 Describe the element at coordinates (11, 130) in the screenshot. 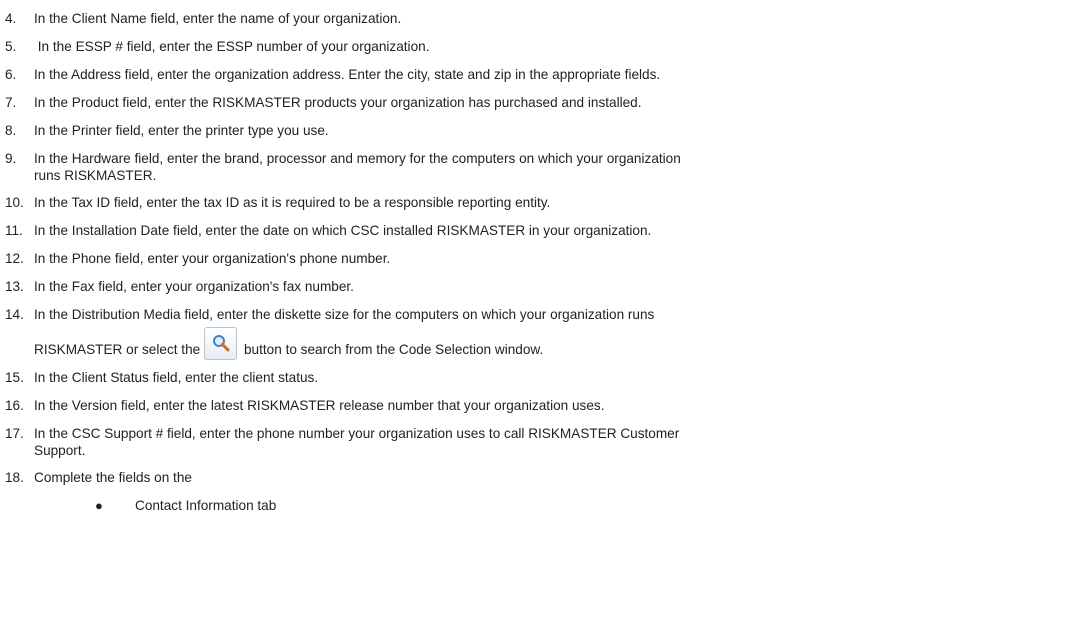

I see `step-number: 8.` at that location.